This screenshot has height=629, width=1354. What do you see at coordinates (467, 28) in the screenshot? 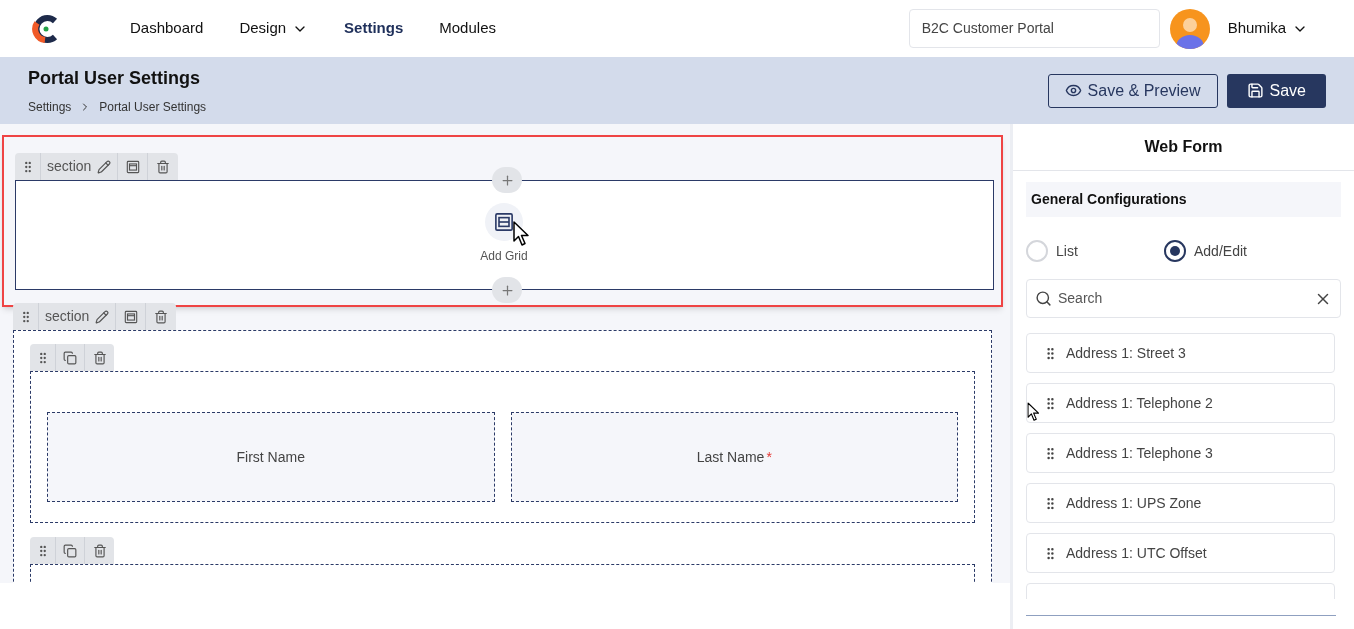
I see `nav-link: Modules` at bounding box center [467, 28].